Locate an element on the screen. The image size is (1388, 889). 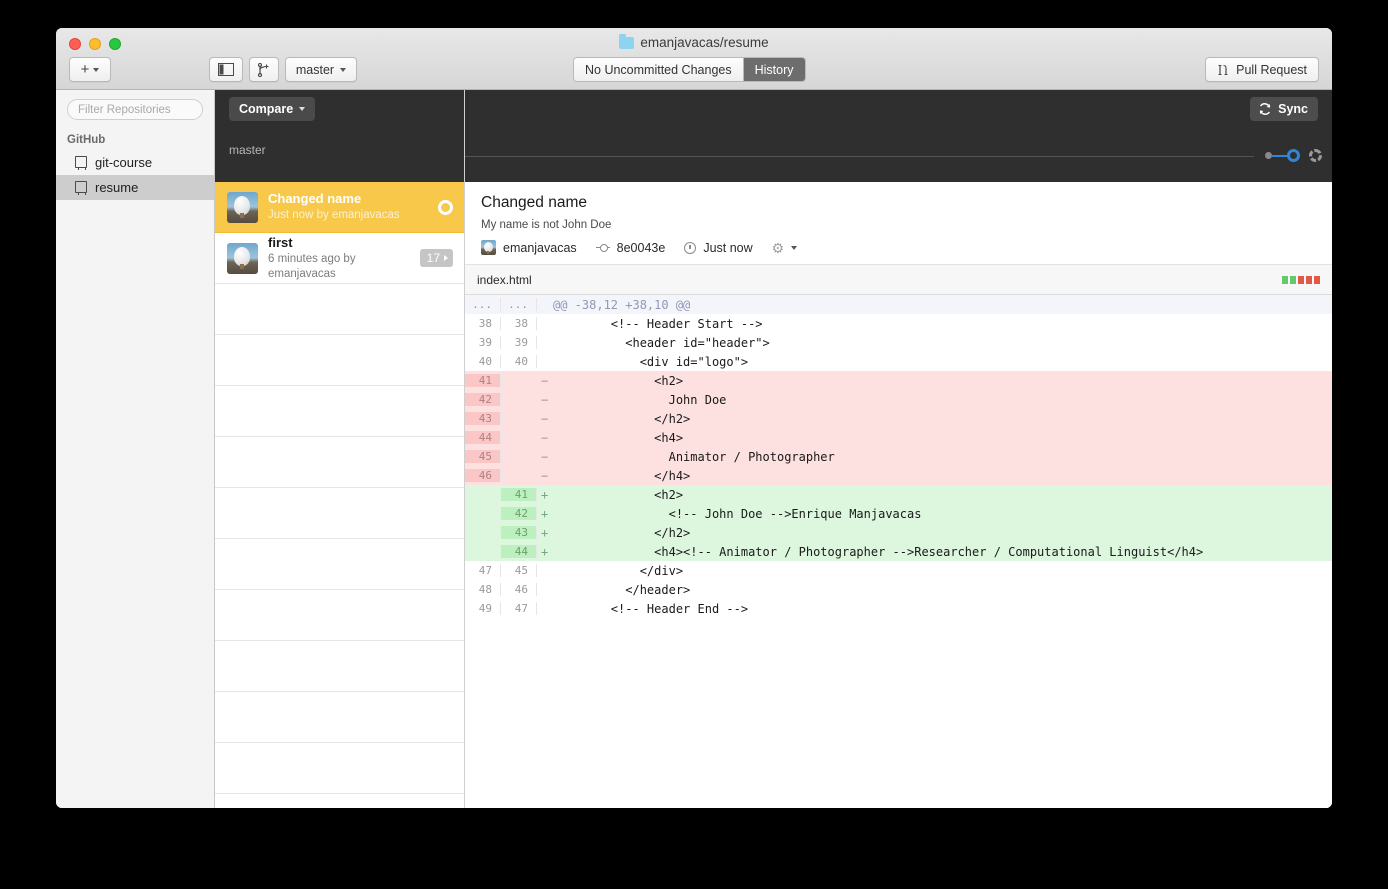
diff-line-add: 43 + </h2> is located at coordinates (898, 532).